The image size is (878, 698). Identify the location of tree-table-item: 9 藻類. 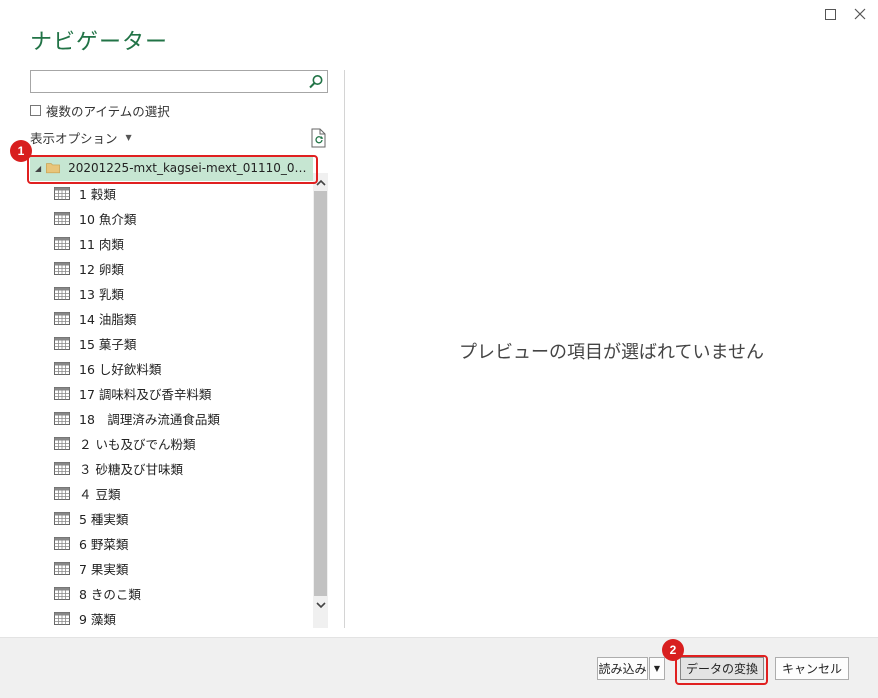
(85, 617).